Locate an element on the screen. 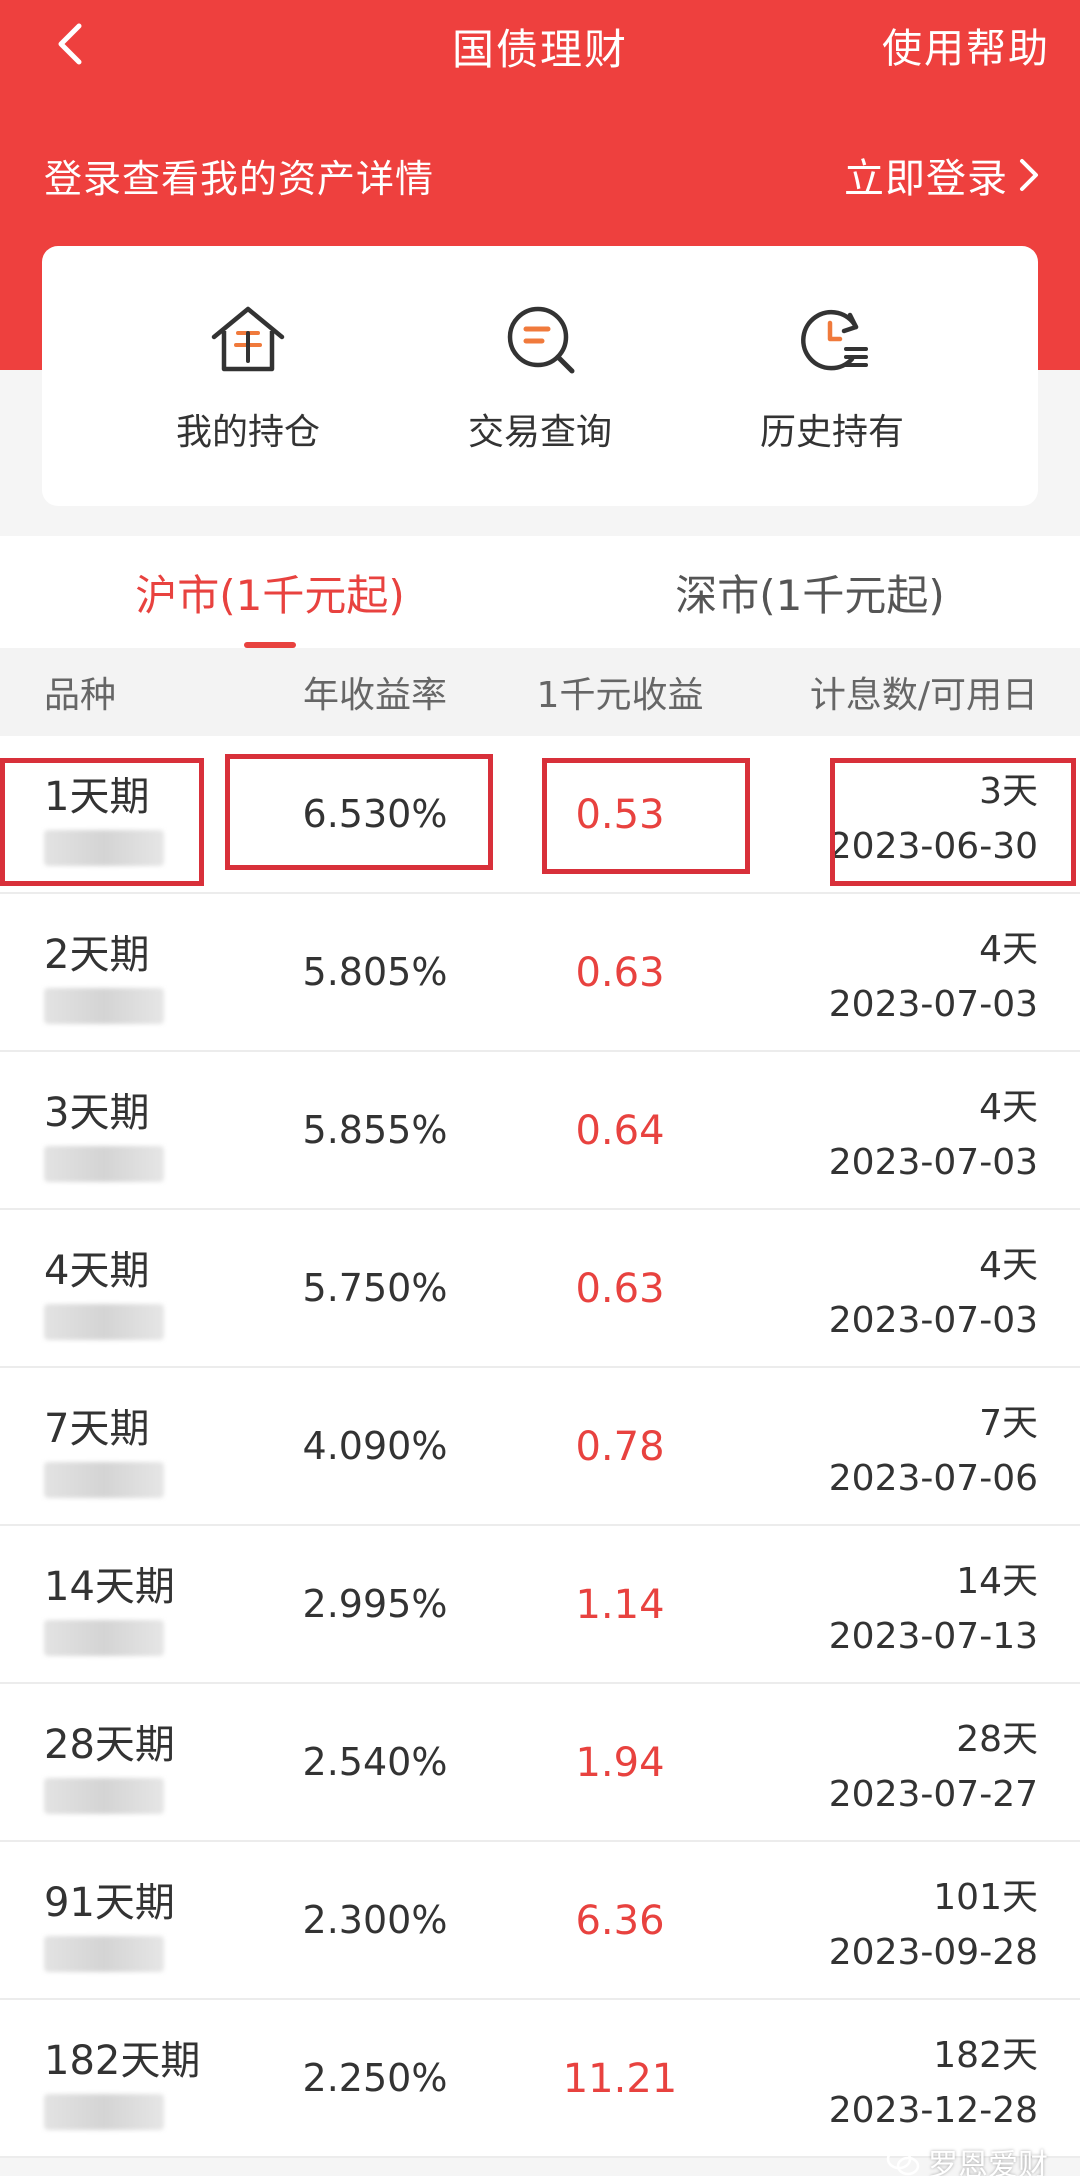 The image size is (1080, 2176). table-row: 4天期 5.750% 0.63 4天 2023-07-03 is located at coordinates (540, 1289).